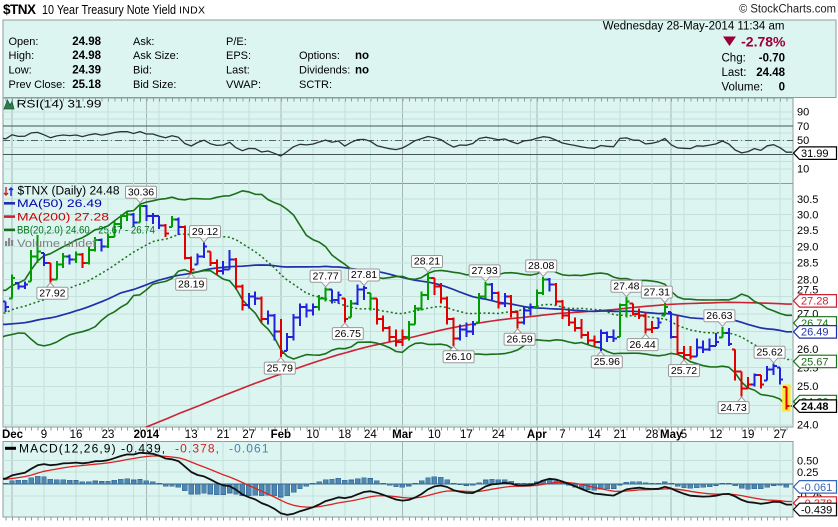 This screenshot has width=838, height=527. Describe the element at coordinates (156, 56) in the screenshot. I see `svg-text: Ask Size:` at that location.